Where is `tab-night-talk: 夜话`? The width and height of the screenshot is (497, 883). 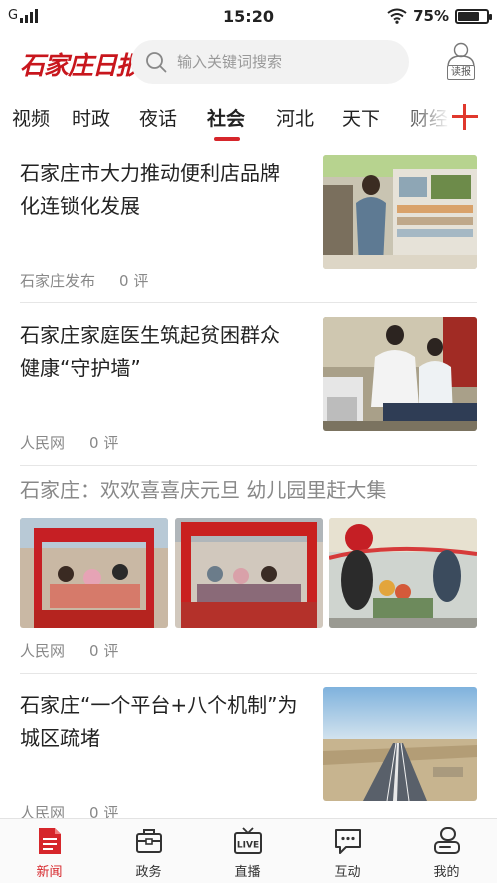
tab-night-talk: 夜话 is located at coordinates (158, 117).